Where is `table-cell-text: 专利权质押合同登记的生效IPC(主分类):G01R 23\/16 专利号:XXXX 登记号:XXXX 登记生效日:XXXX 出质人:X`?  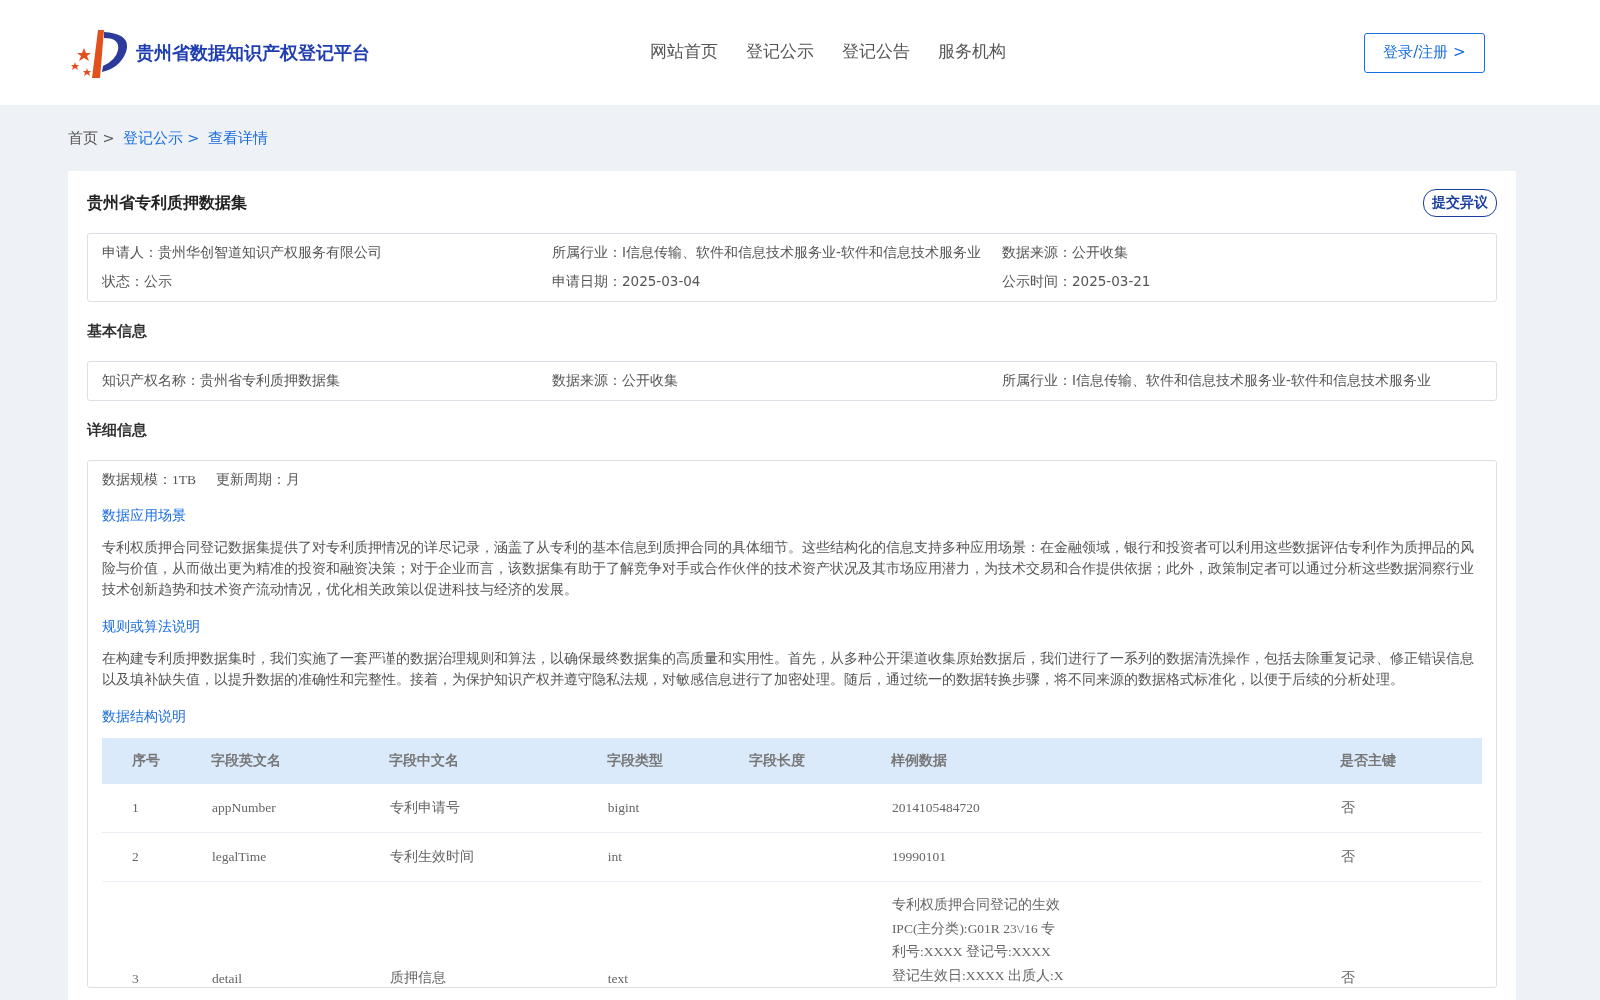 table-cell-text: 专利权质押合同登记的生效IPC(主分类):G01R 23\/16 专利号:XXXX 登记号:XXXX 登记生效日:XXXX 出质人:X is located at coordinates (978, 940).